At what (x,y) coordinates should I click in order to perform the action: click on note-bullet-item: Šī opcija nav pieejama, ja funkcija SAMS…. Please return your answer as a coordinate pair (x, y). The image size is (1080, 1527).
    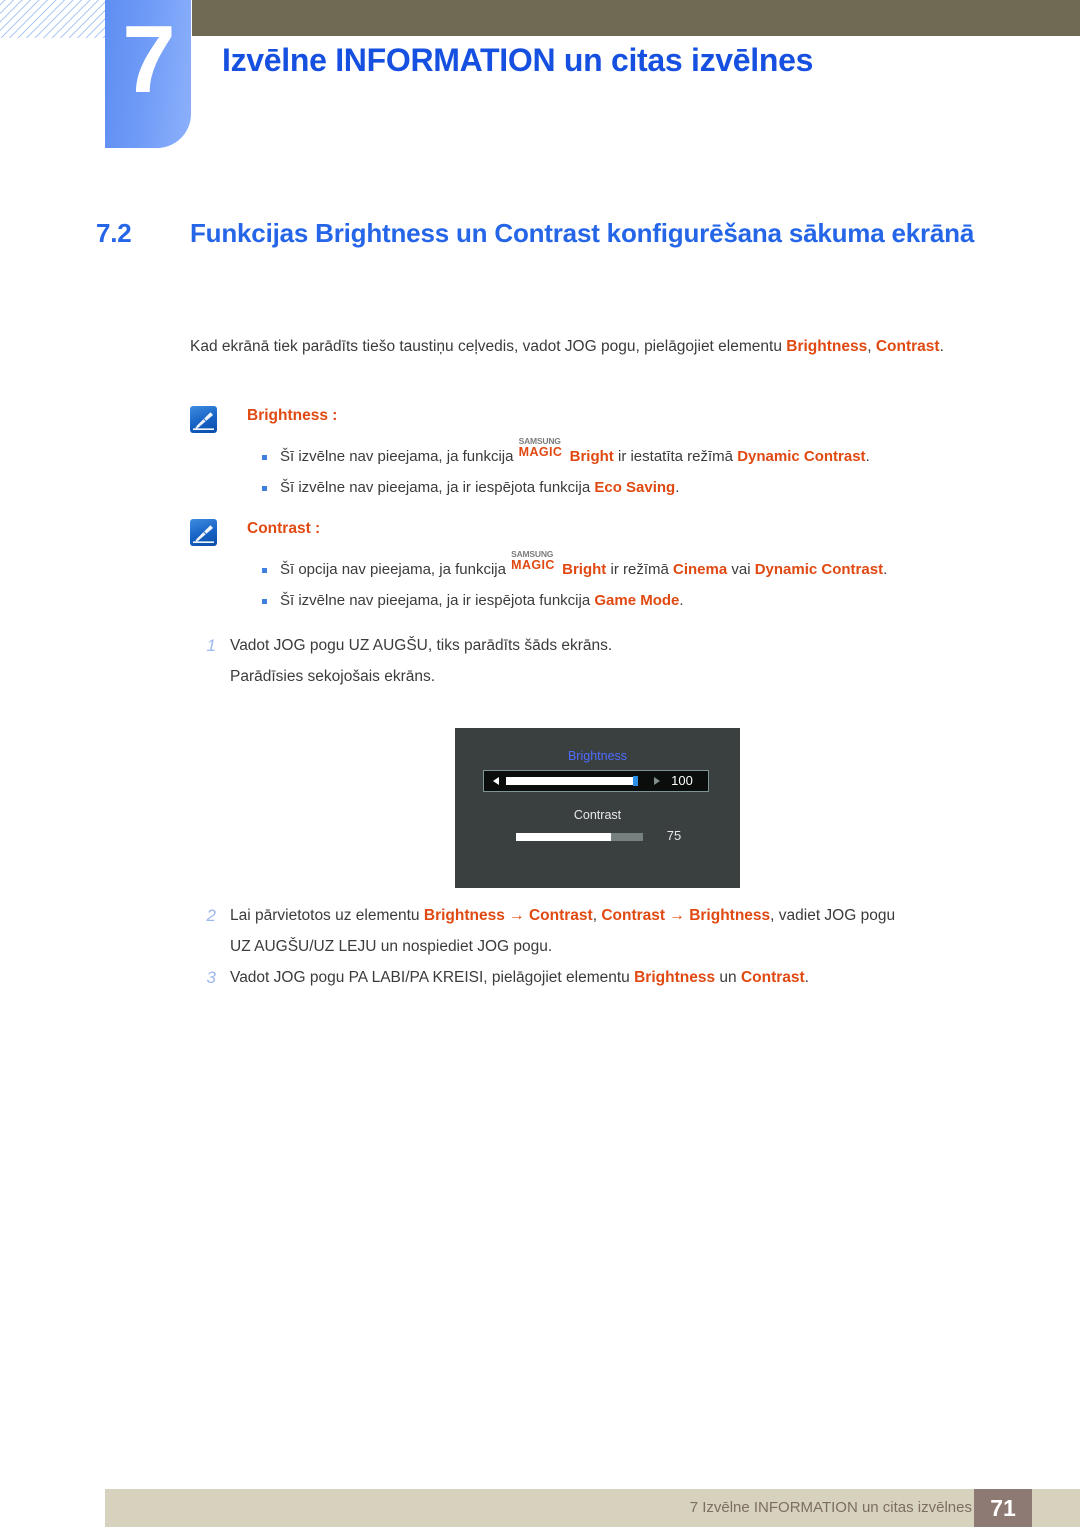
    Looking at the image, I should click on (610, 567).